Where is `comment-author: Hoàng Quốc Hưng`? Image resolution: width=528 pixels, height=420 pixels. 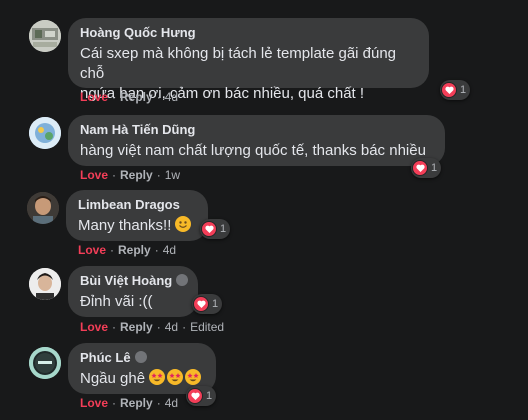
comment-author: Hoàng Quốc Hưng is located at coordinates (248, 33).